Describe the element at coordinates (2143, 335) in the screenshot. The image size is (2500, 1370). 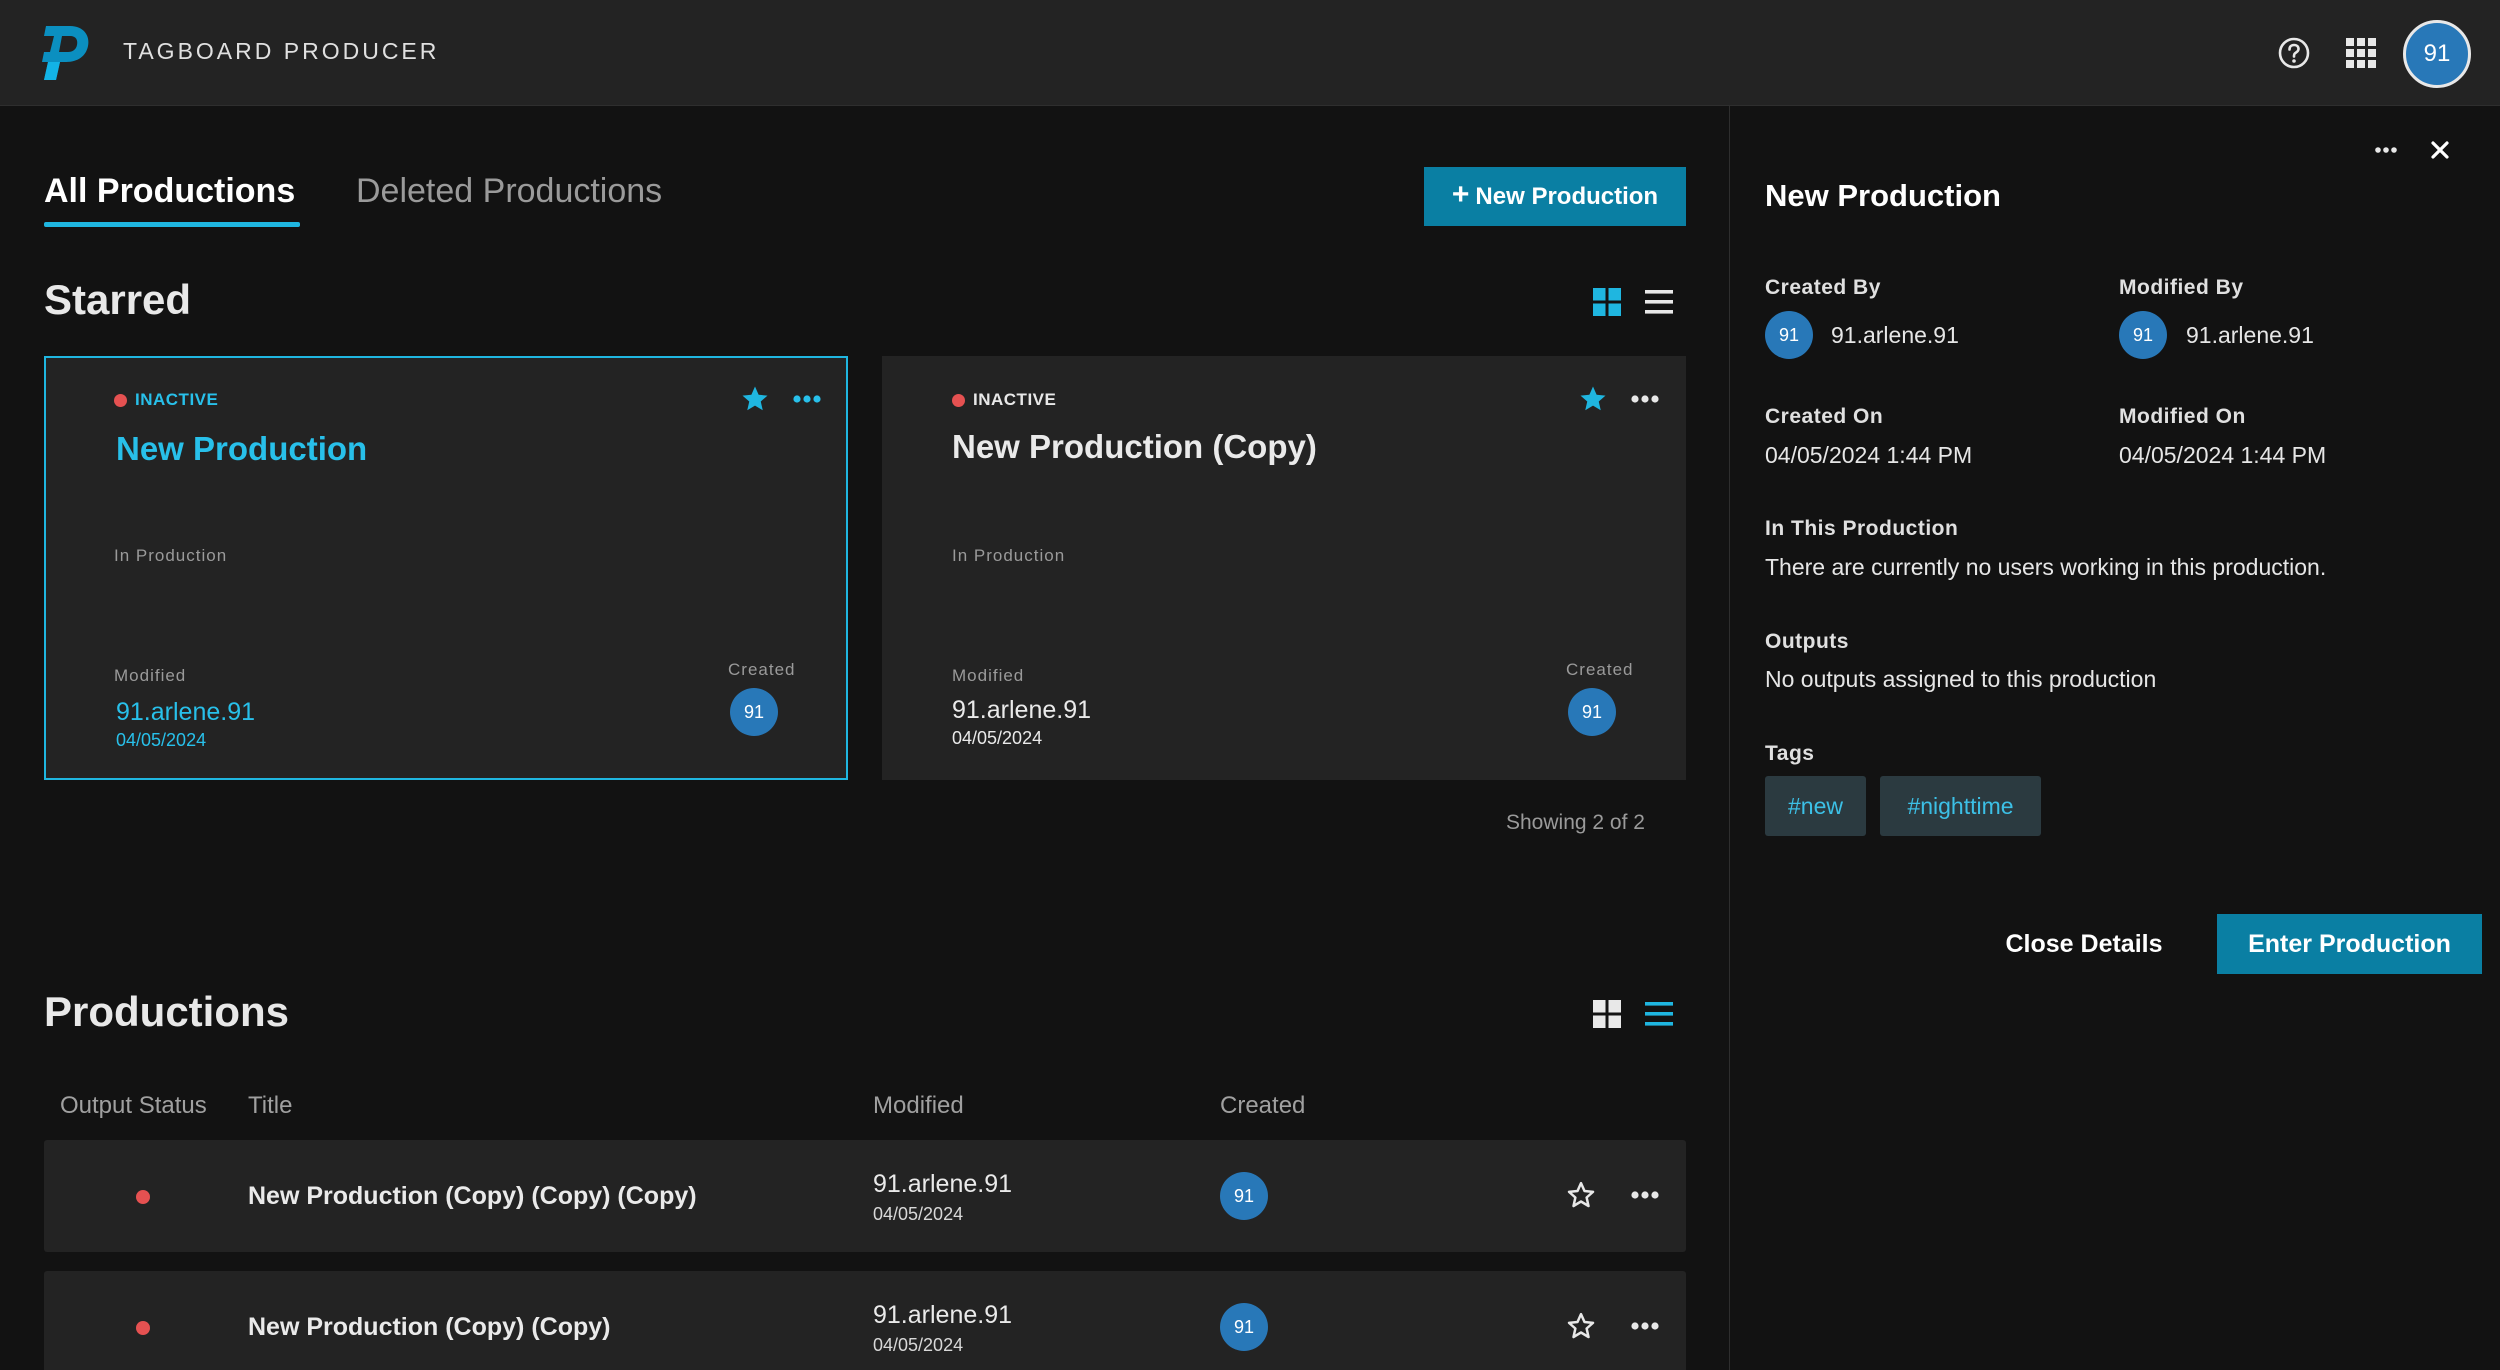
I see `modified-by-avatar: 91` at that location.